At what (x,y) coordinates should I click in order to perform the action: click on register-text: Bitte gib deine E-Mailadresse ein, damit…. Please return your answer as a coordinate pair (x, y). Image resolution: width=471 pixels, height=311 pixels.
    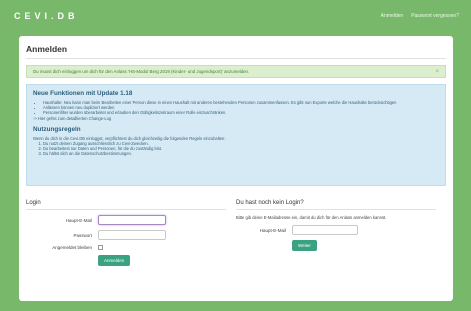
    Looking at the image, I should click on (311, 217).